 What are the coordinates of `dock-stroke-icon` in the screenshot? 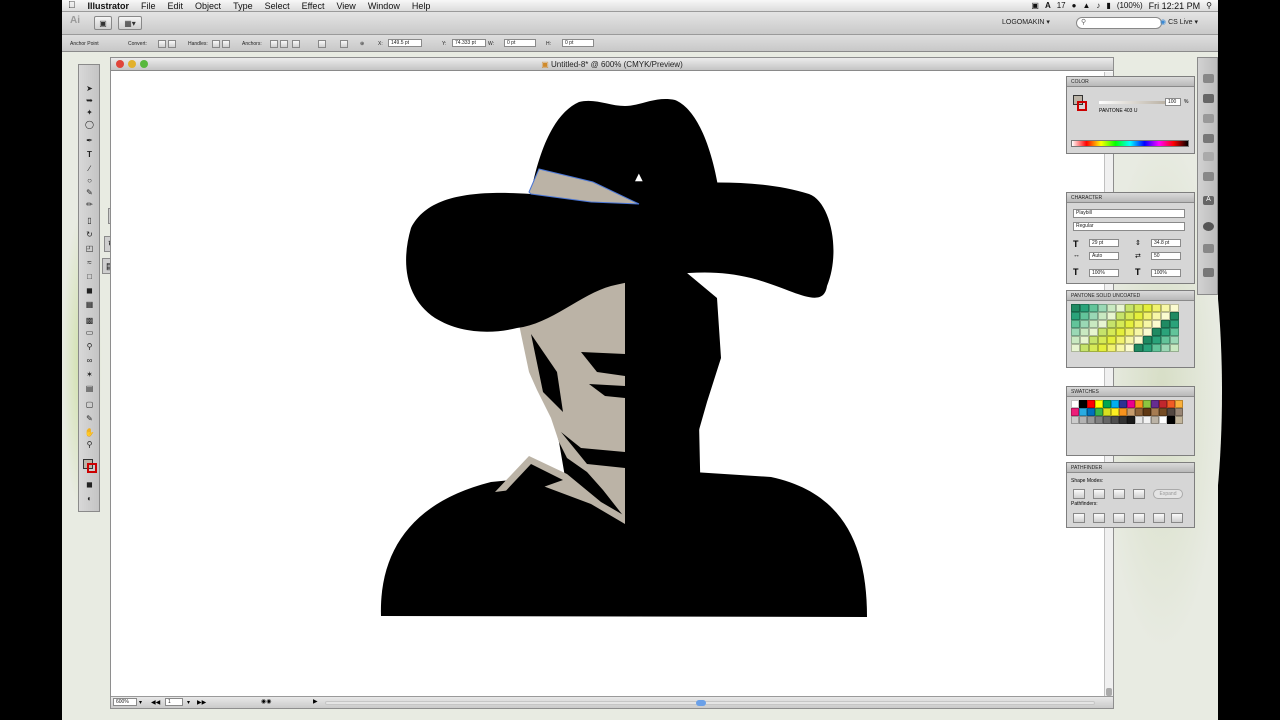 It's located at (1208, 156).